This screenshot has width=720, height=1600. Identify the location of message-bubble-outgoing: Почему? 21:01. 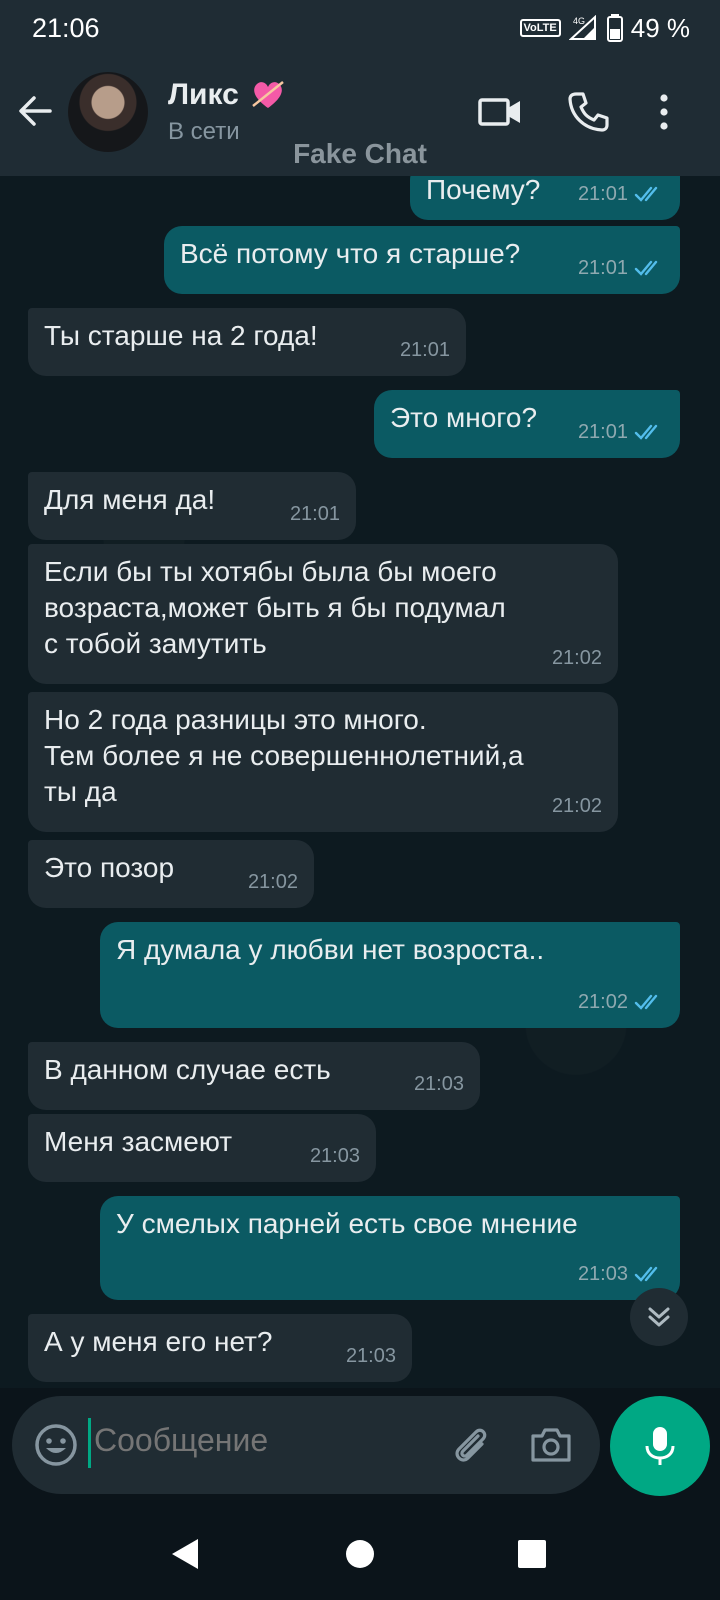
(545, 198).